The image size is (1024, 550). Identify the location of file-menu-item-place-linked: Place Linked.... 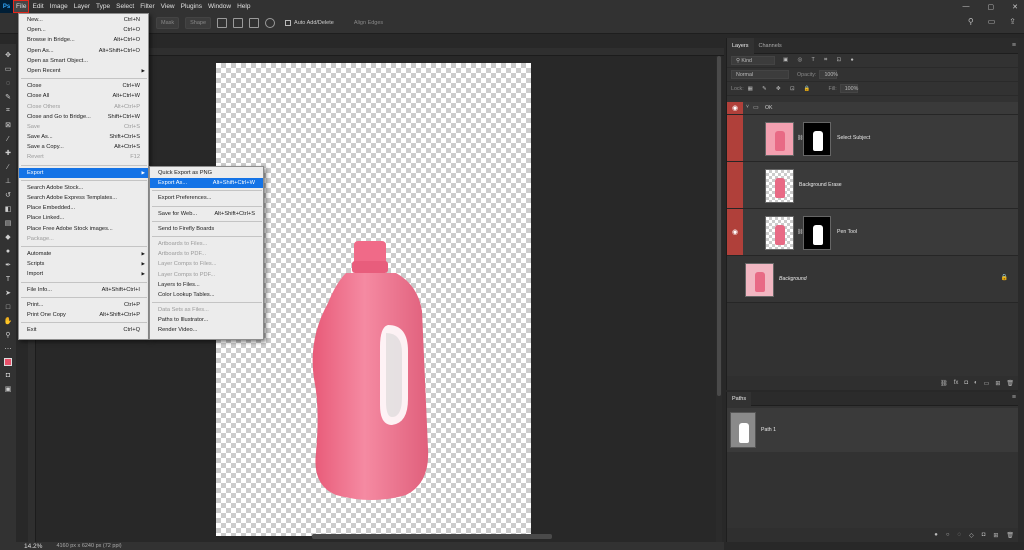
(83, 218).